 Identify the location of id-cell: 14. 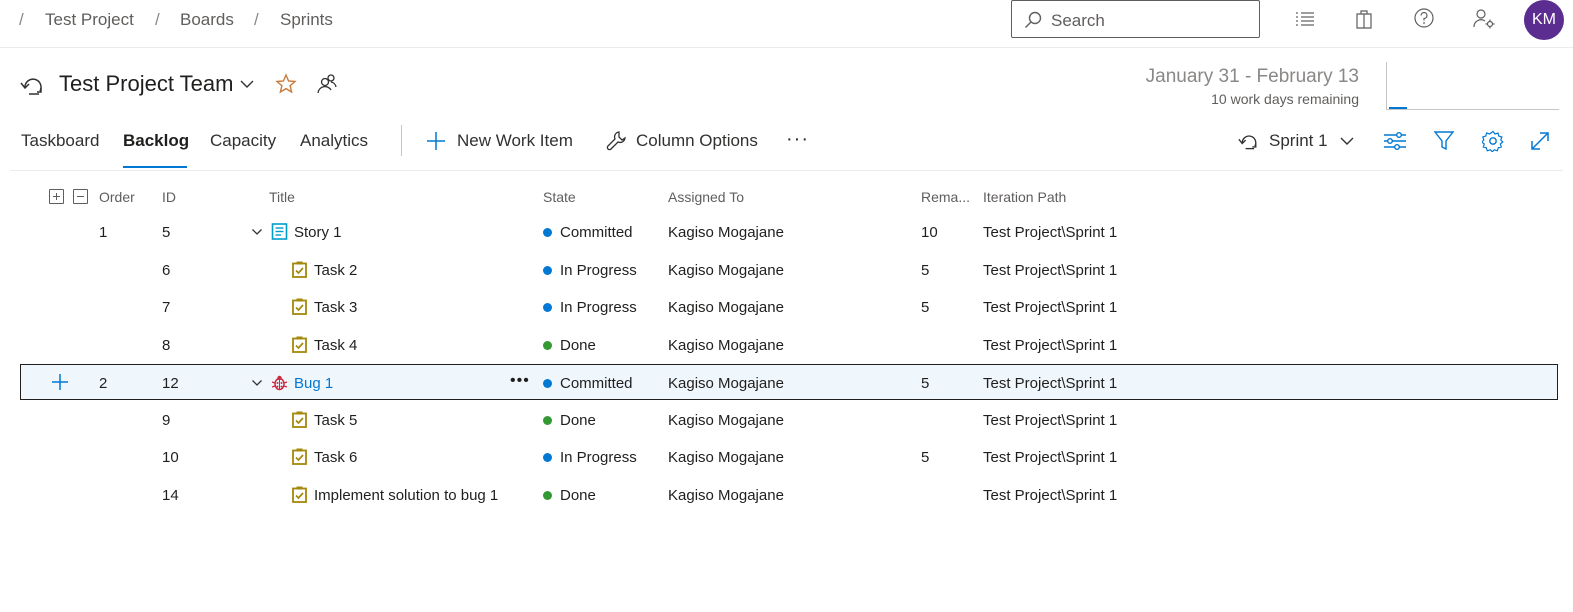
(170, 495).